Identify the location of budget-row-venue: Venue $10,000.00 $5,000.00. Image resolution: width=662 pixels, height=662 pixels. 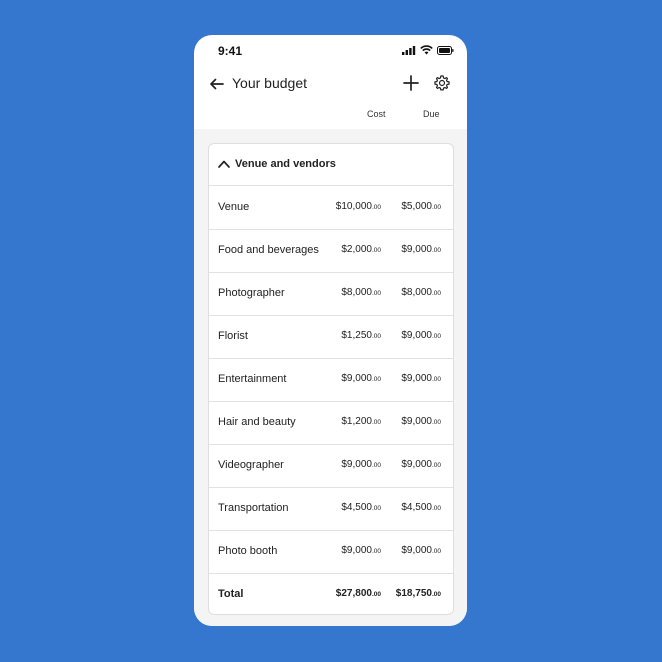
(331, 208).